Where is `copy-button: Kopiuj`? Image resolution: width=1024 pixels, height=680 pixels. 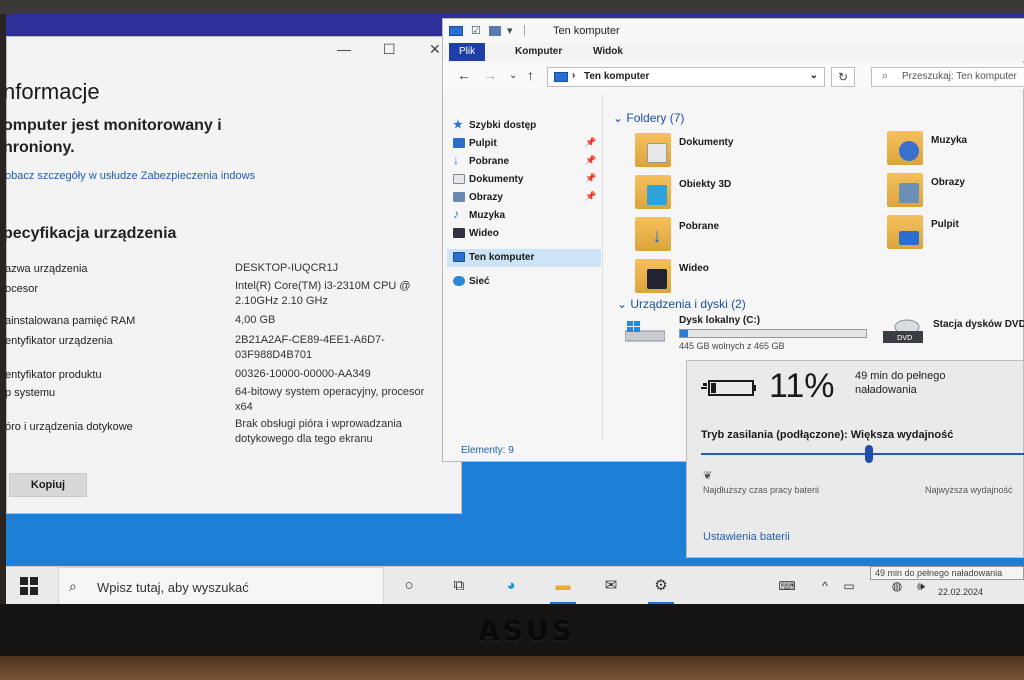 copy-button: Kopiuj is located at coordinates (48, 485).